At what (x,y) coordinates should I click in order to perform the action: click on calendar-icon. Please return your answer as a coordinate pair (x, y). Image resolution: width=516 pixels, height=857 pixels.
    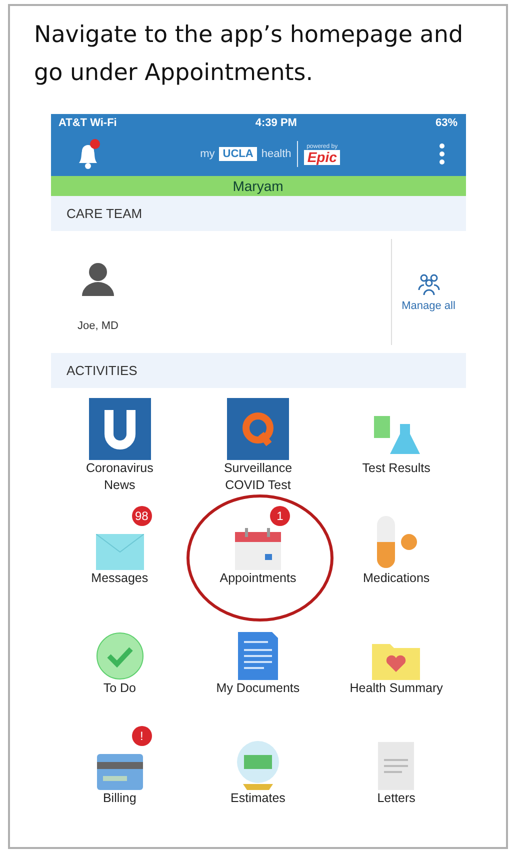
    Looking at the image, I should click on (257, 549).